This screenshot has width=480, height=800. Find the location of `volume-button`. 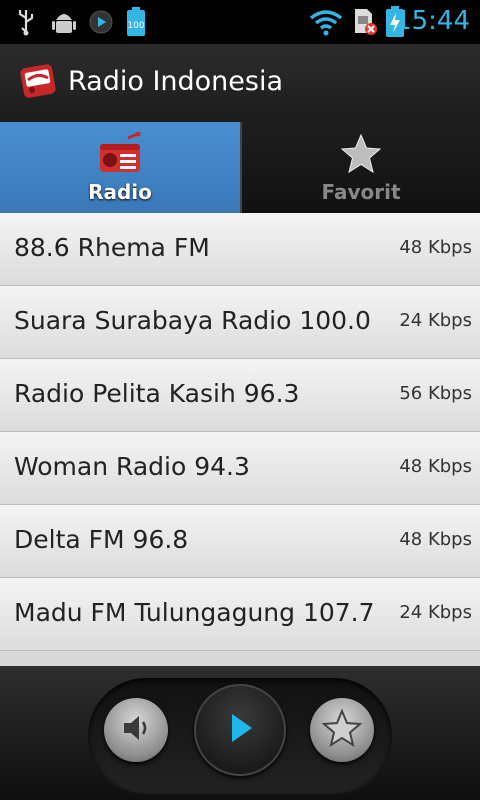

volume-button is located at coordinates (136, 730).